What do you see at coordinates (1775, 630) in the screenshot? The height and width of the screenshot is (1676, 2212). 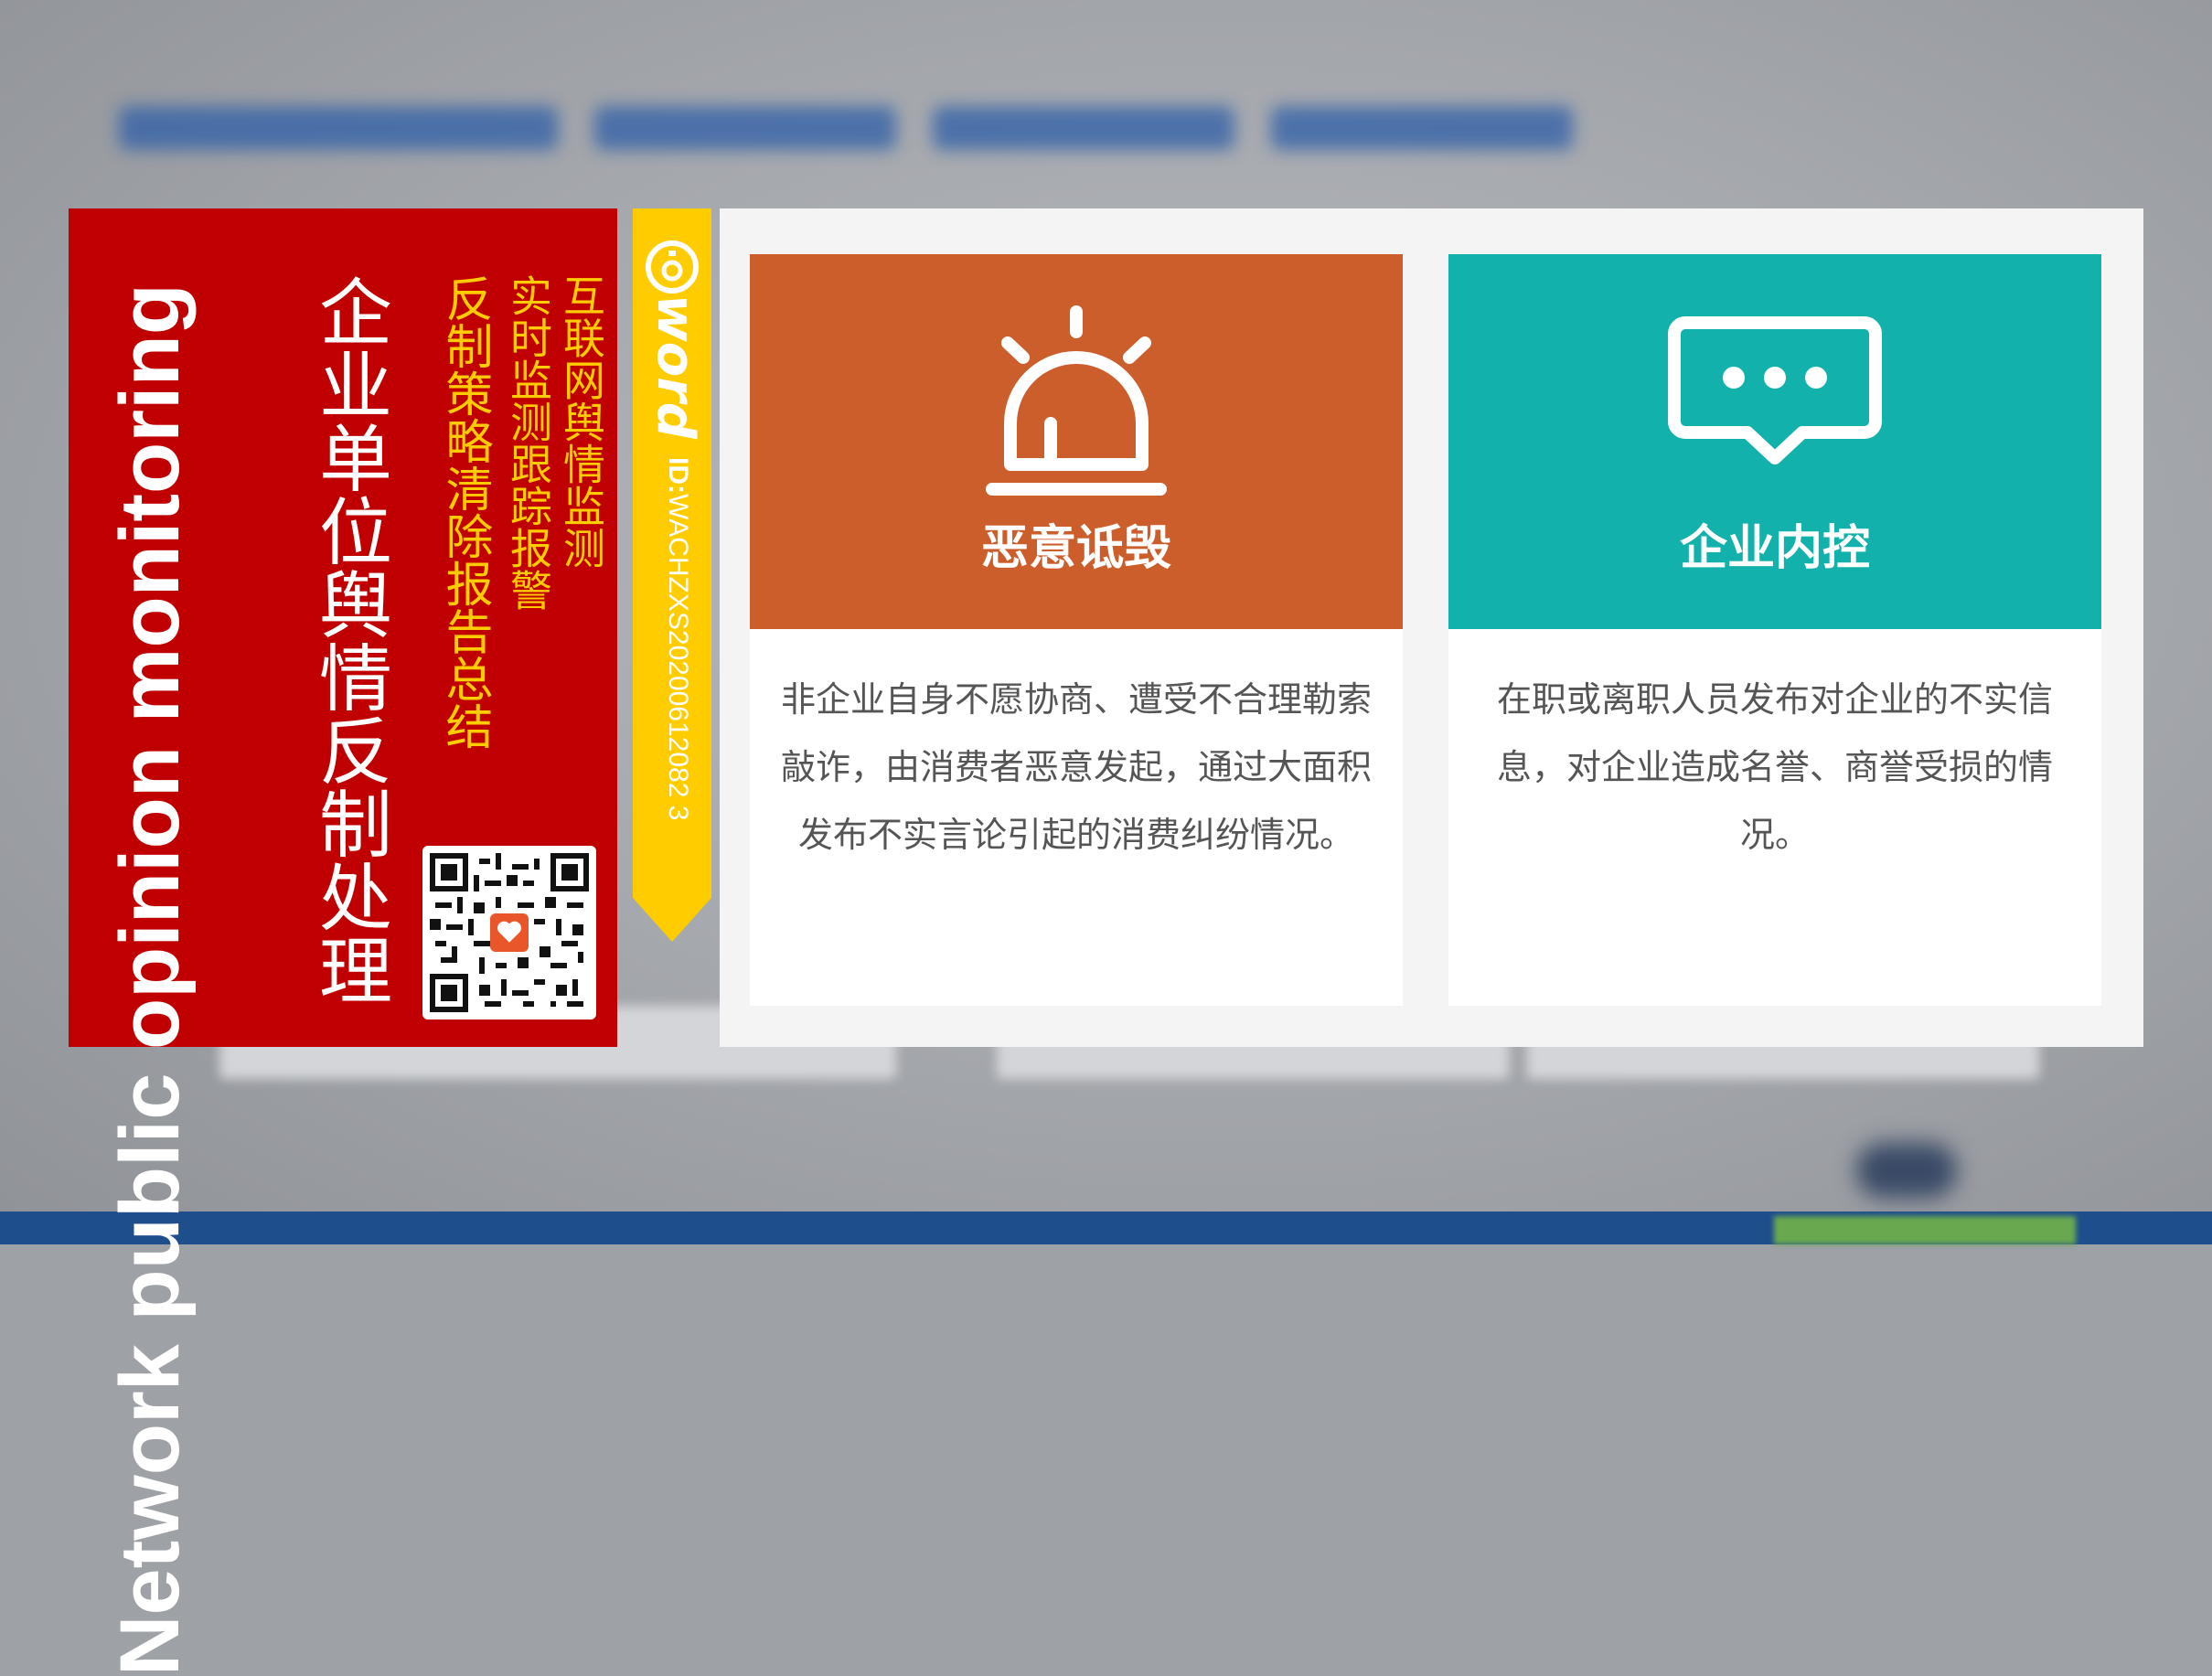 I see `card-internal-control: 企业内控 在职或离职人员发布对企业的不实信息，对企业造成名誉、商誉受损的情况。` at bounding box center [1775, 630].